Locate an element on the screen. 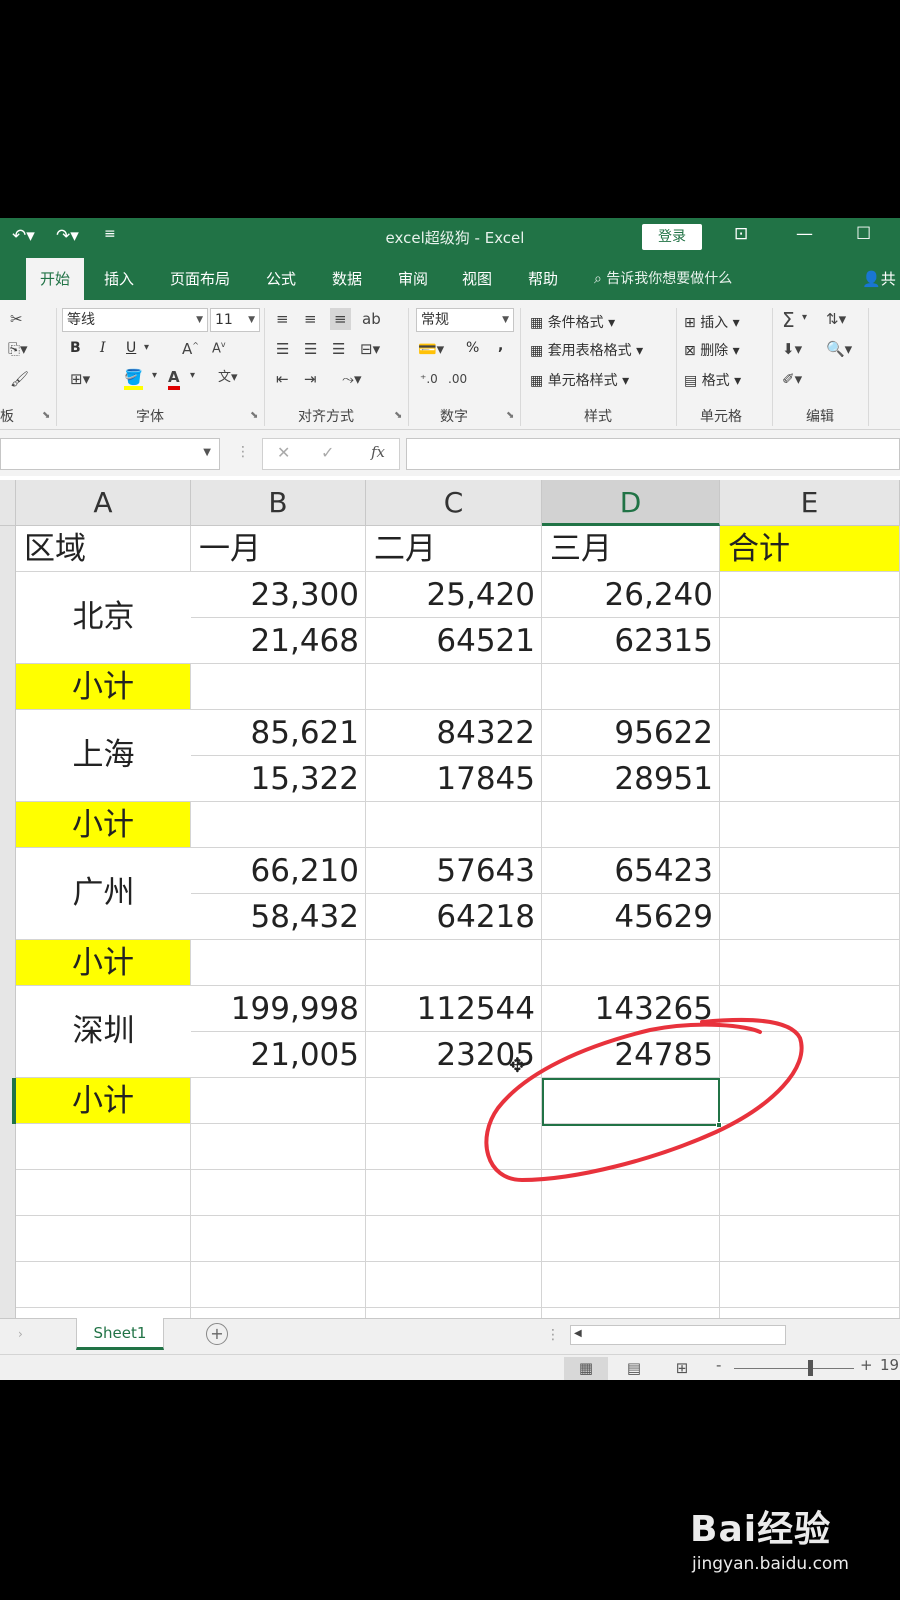 Image resolution: width=900 pixels, height=1600 pixels. decrease-indent-icon: ⇤ is located at coordinates (282, 379).